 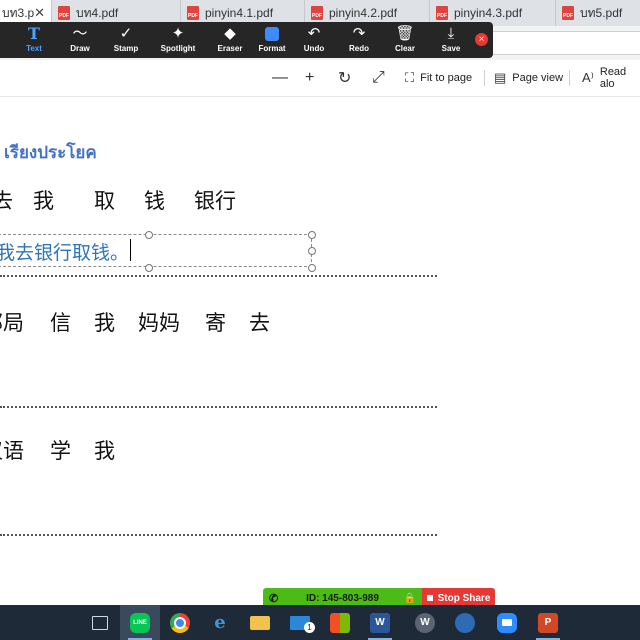 What do you see at coordinates (500, 77) in the screenshot?
I see `page-view-icon: ▤` at bounding box center [500, 77].